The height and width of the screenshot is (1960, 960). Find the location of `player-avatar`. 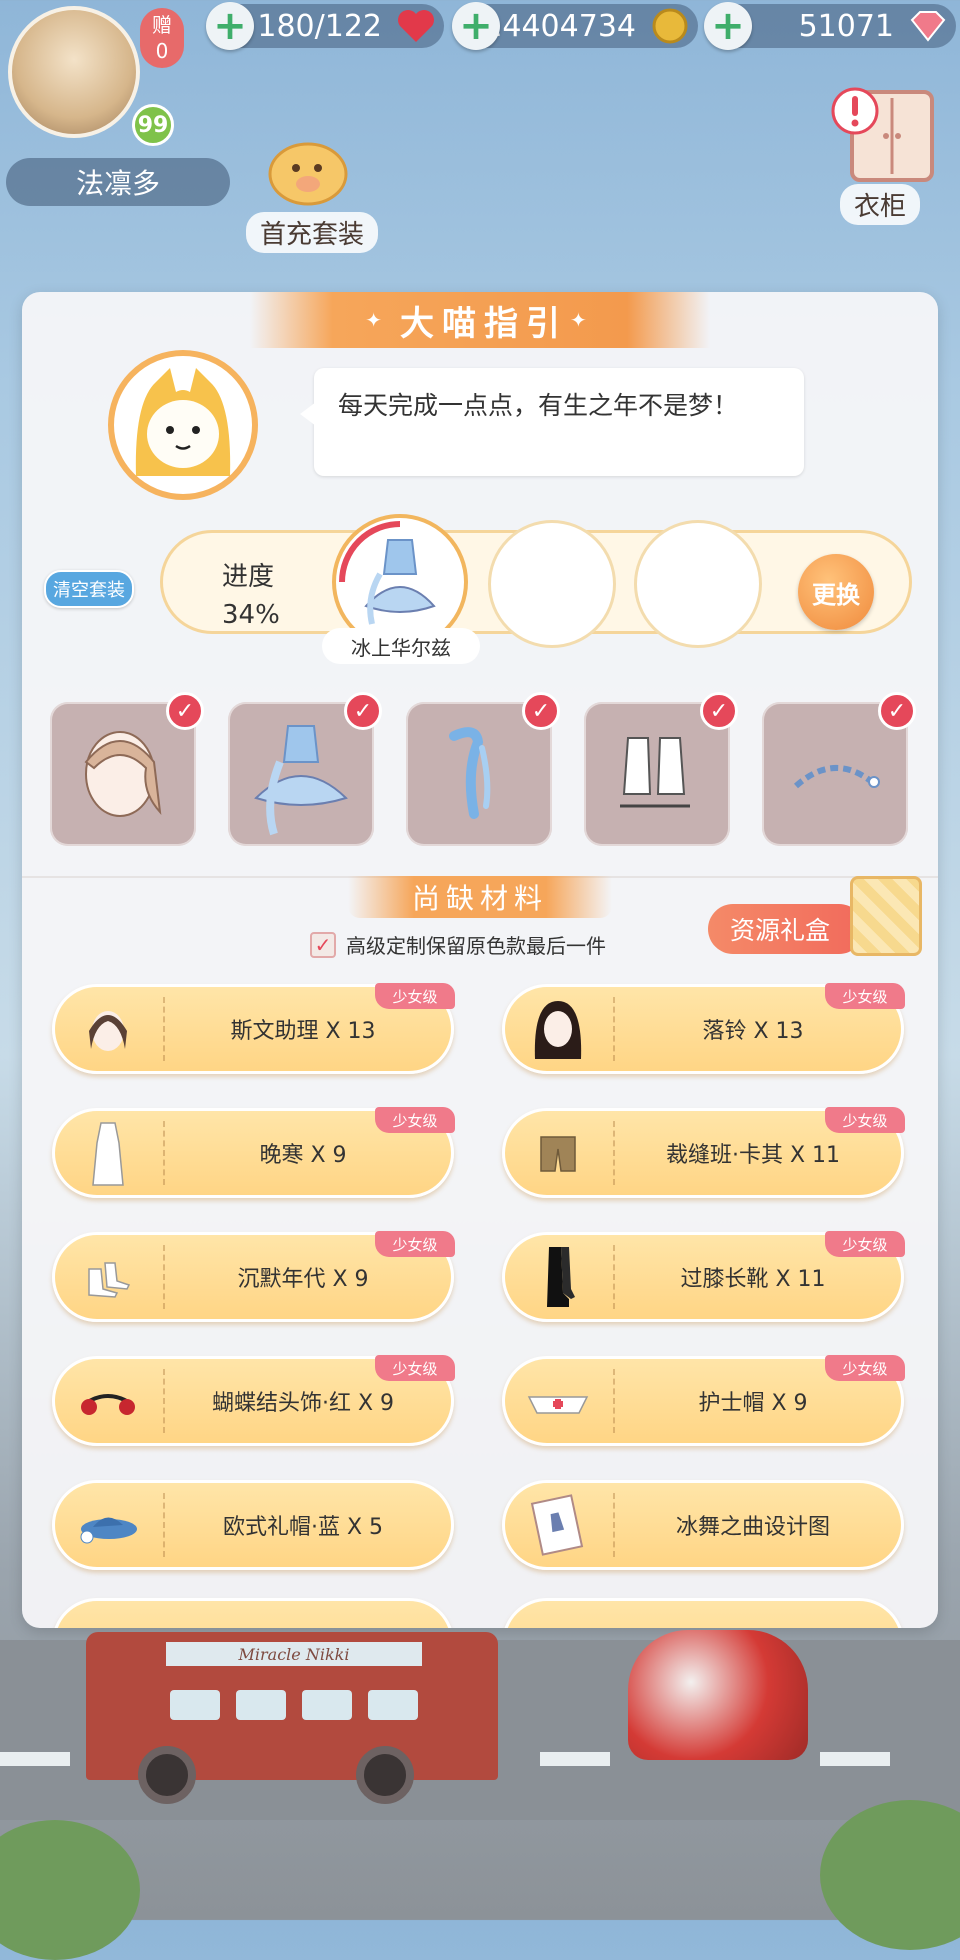

player-avatar is located at coordinates (74, 72).